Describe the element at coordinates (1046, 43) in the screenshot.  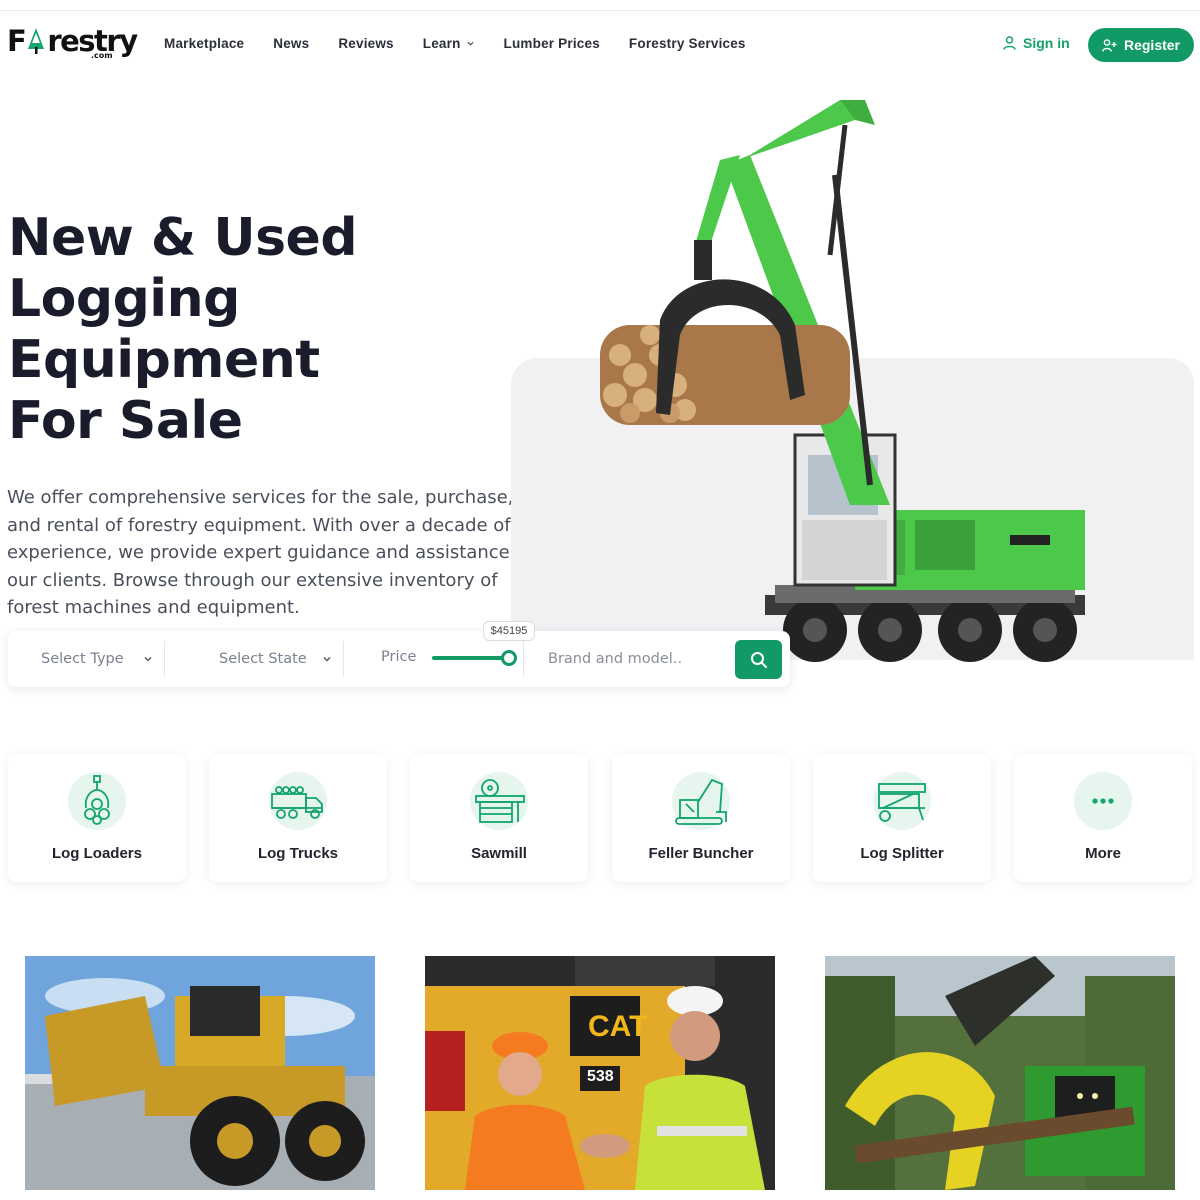
I see `sign-in-label: Sign in` at that location.